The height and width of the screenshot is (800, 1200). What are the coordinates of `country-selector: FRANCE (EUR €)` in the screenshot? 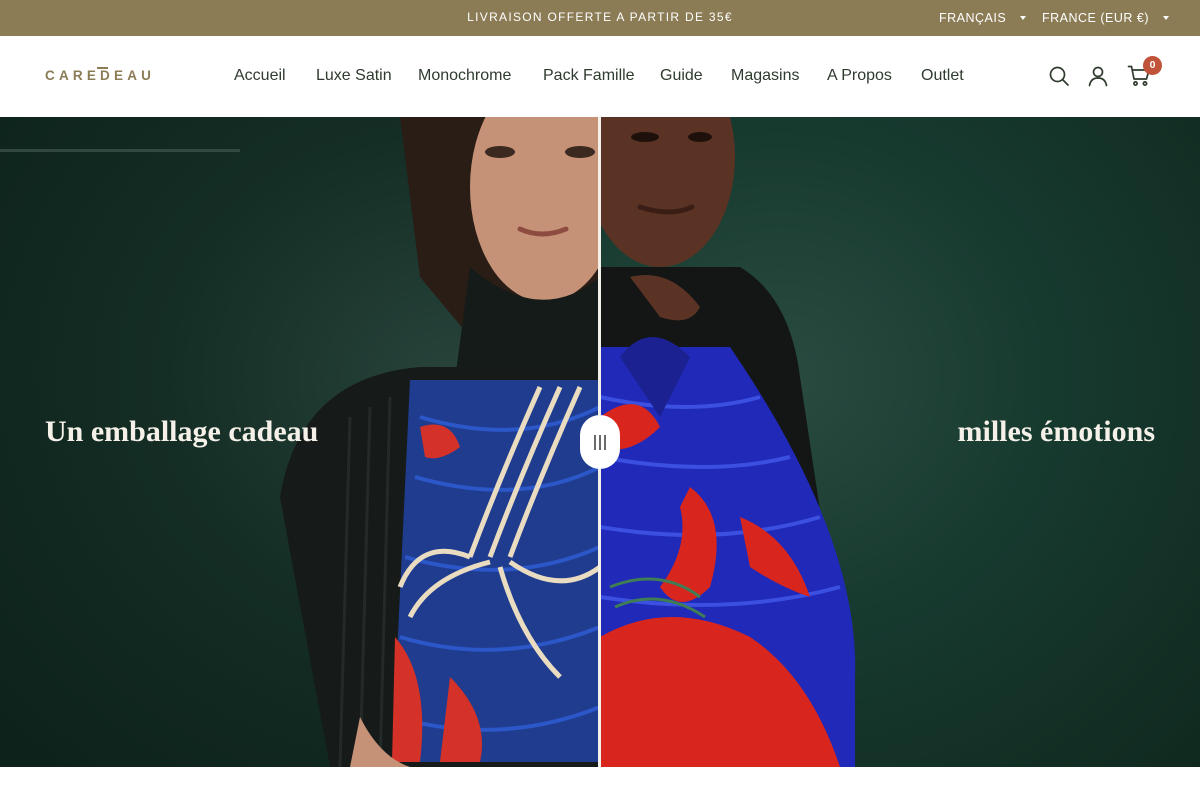 It's located at (1106, 18).